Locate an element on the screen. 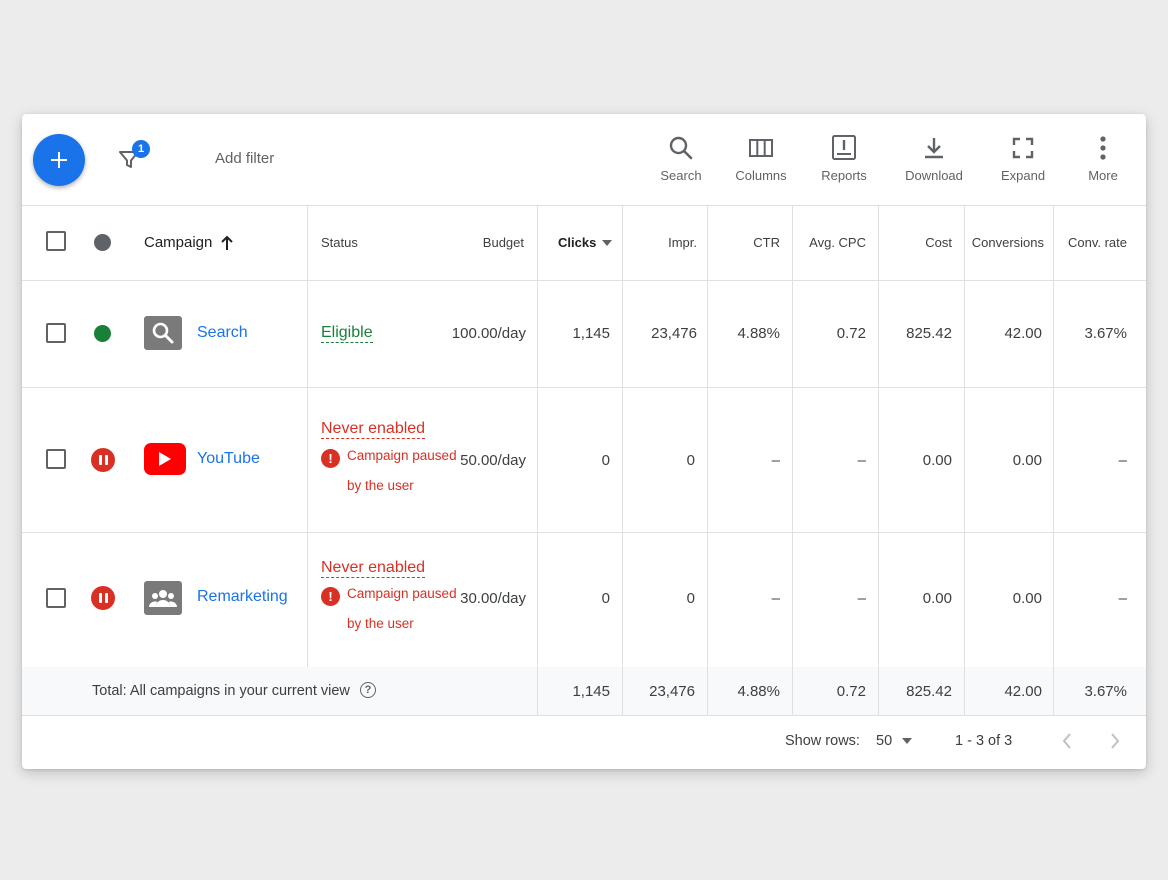 Image resolution: width=1168 pixels, height=880 pixels. clicks-column-header: Clicks is located at coordinates (585, 242).